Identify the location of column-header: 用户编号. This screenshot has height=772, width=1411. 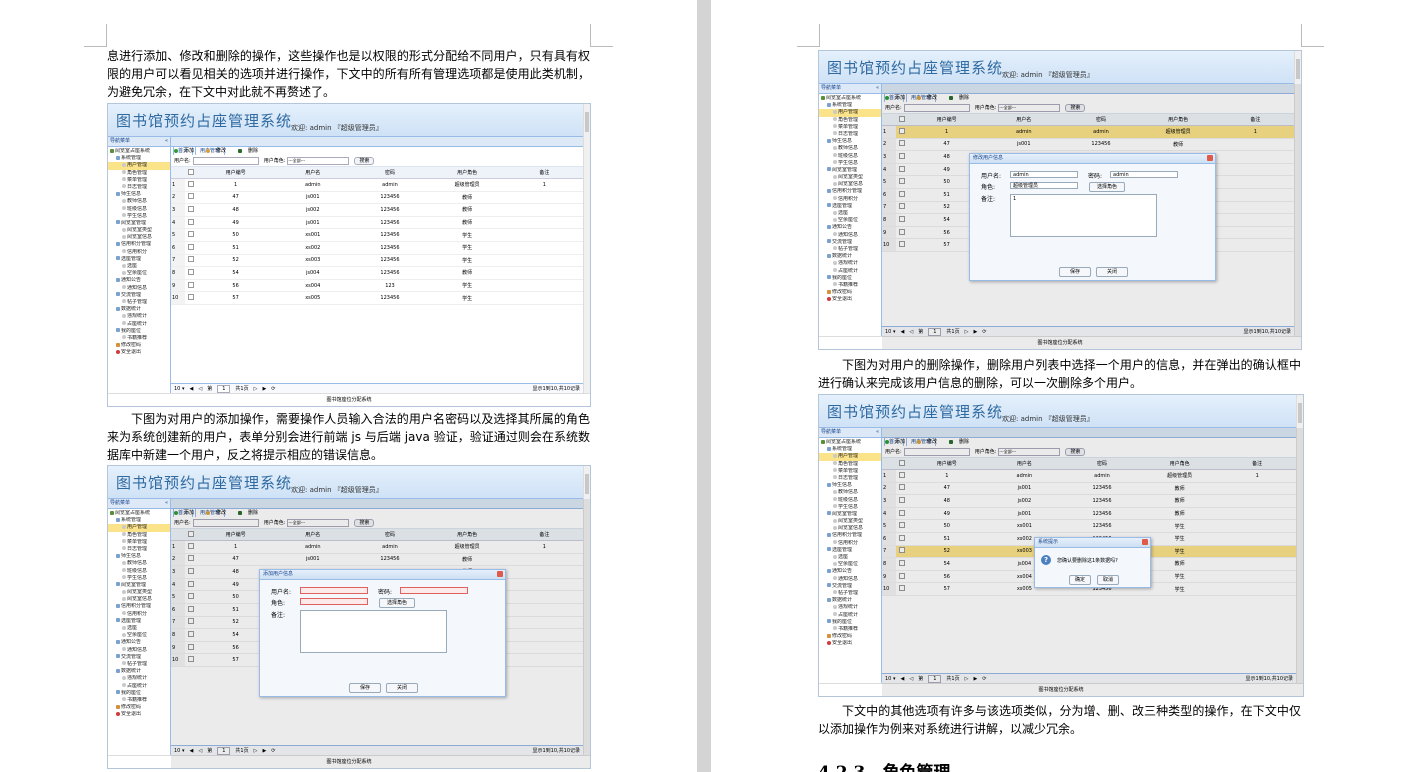
(236, 173).